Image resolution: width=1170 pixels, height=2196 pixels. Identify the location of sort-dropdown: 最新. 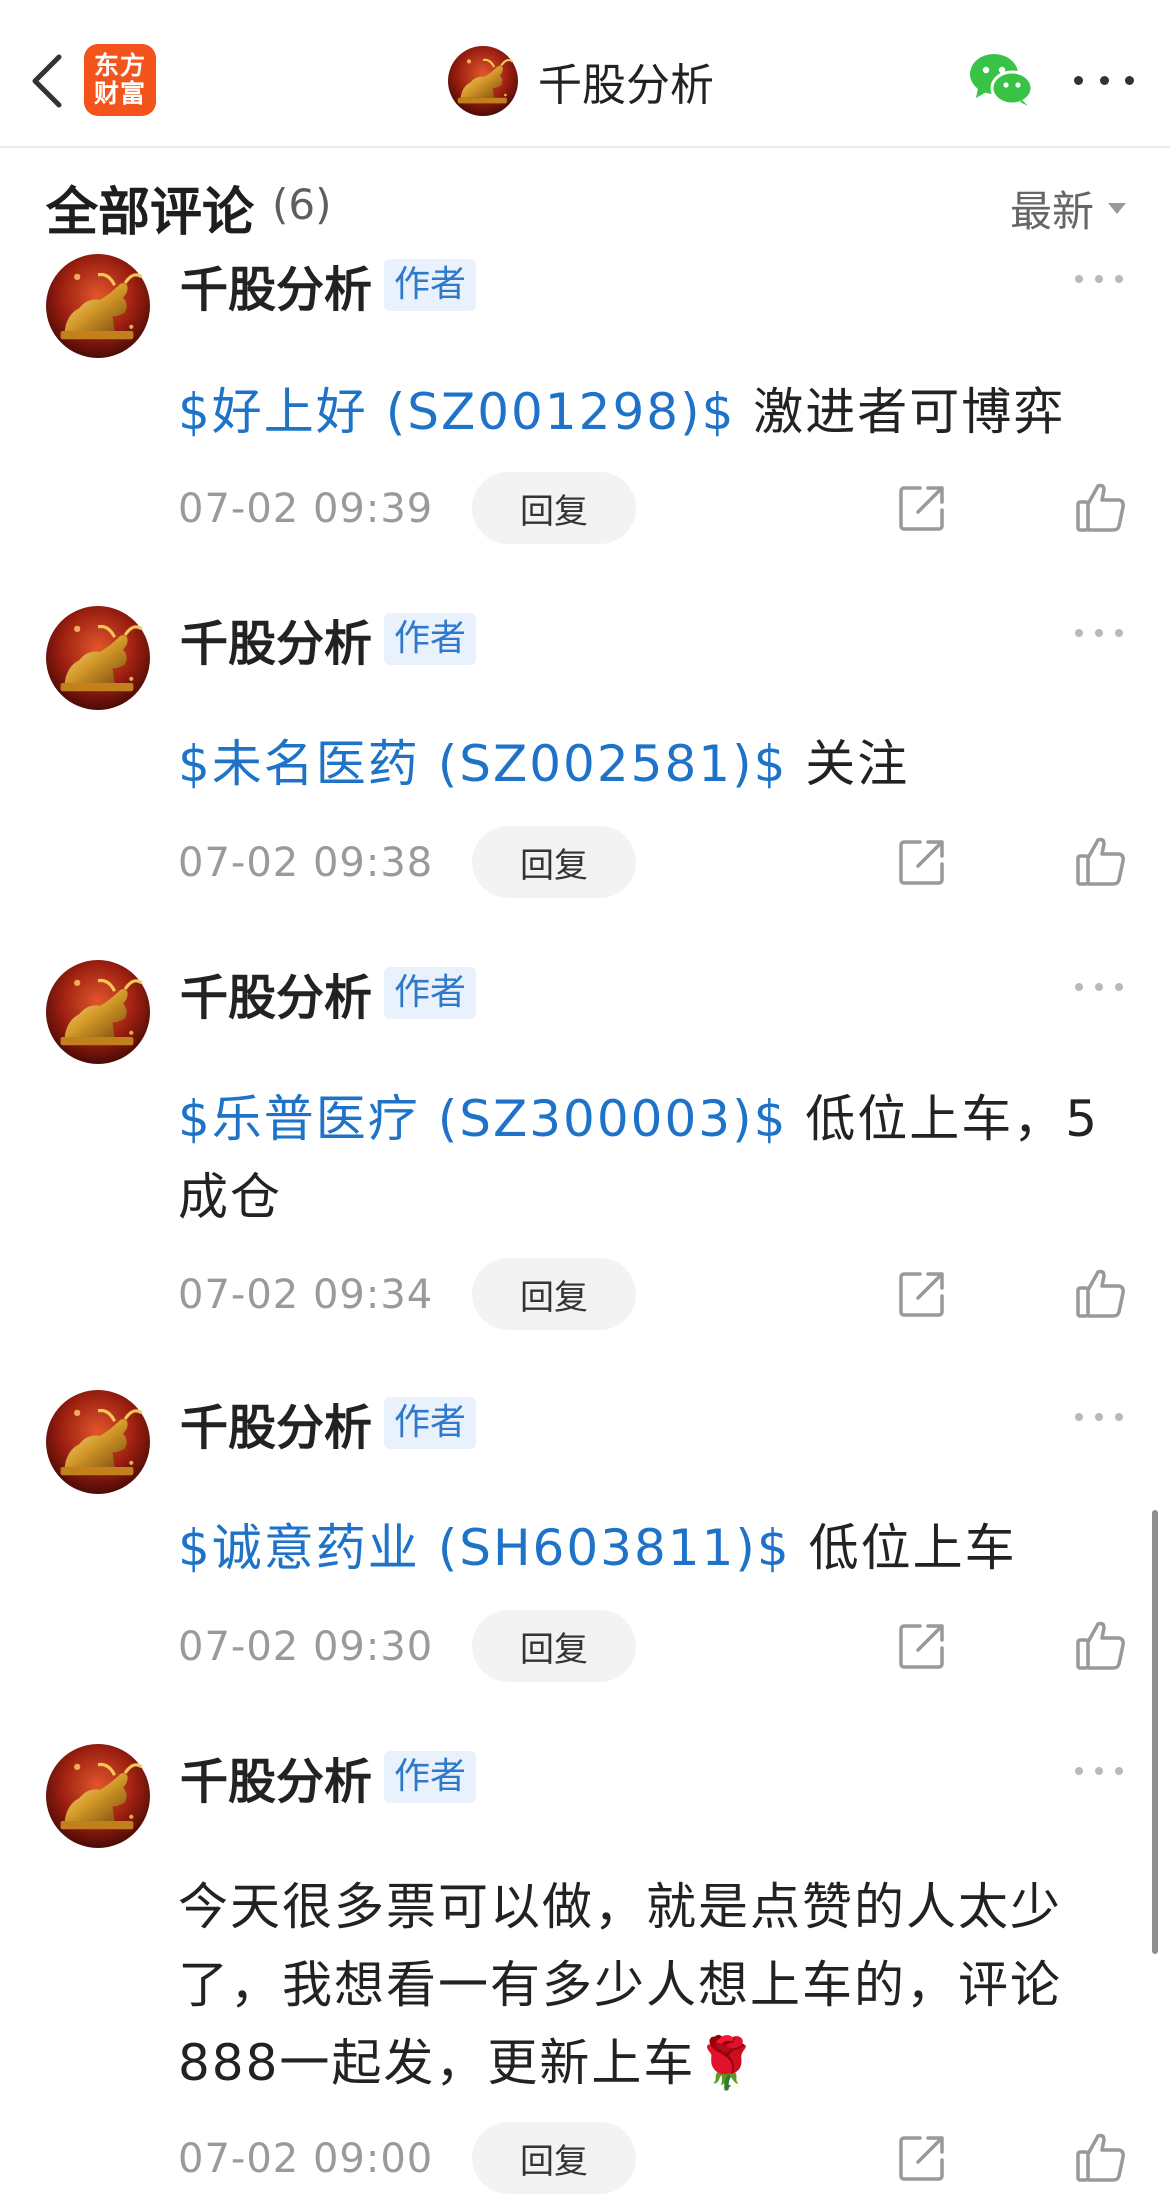
(1068, 208).